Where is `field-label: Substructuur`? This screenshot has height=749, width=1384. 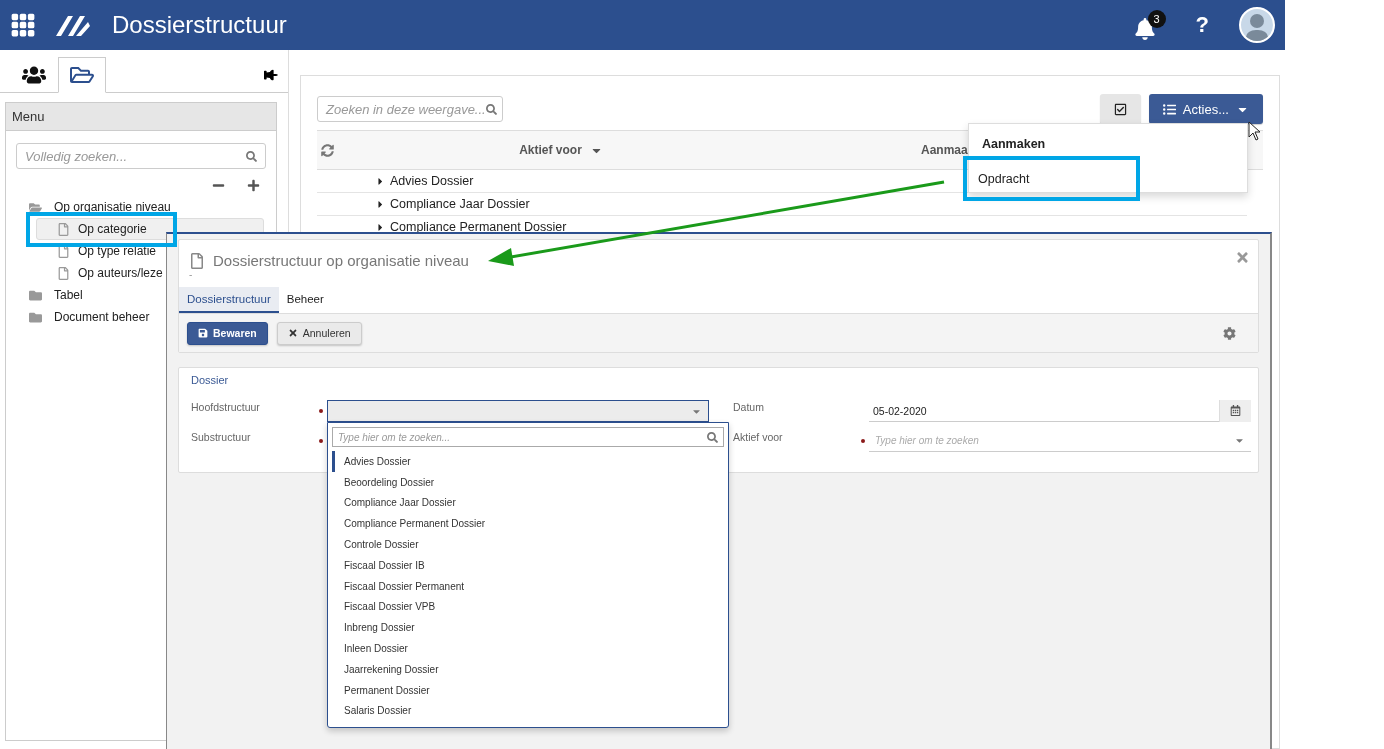
field-label: Substructuur is located at coordinates (221, 437).